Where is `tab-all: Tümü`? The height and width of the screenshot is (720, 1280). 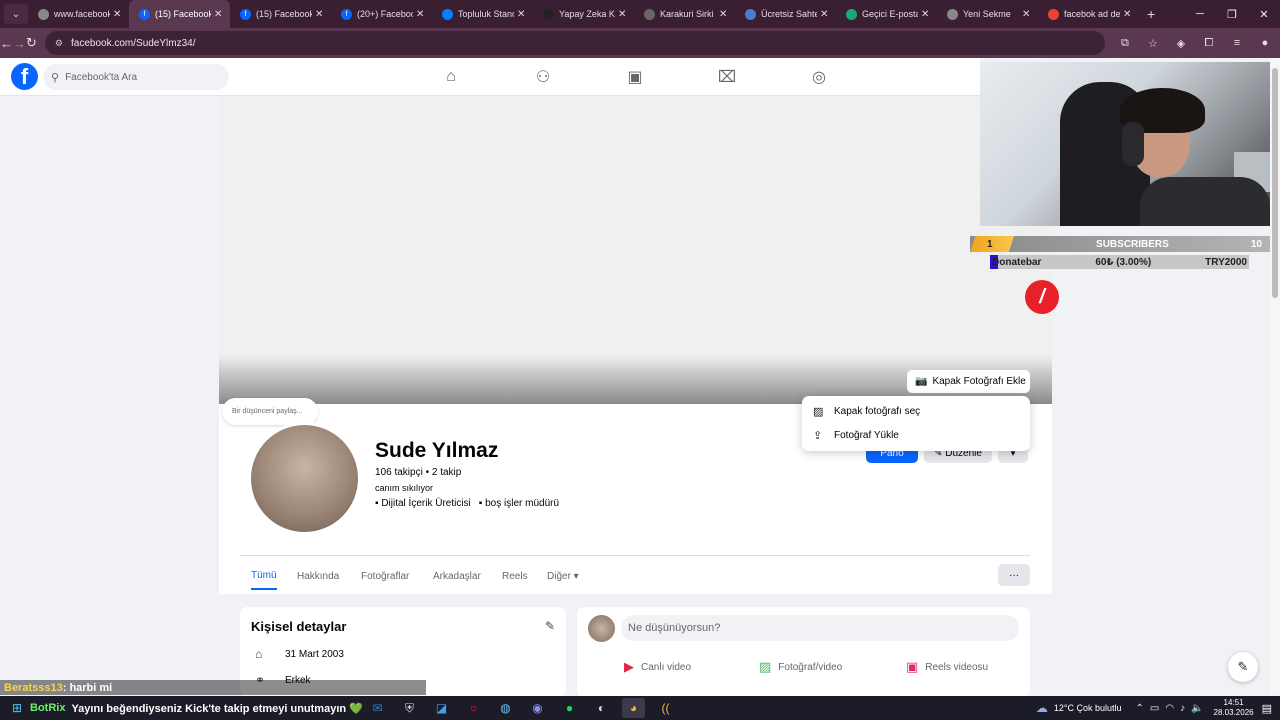
tab-all: Tümü is located at coordinates (264, 576).